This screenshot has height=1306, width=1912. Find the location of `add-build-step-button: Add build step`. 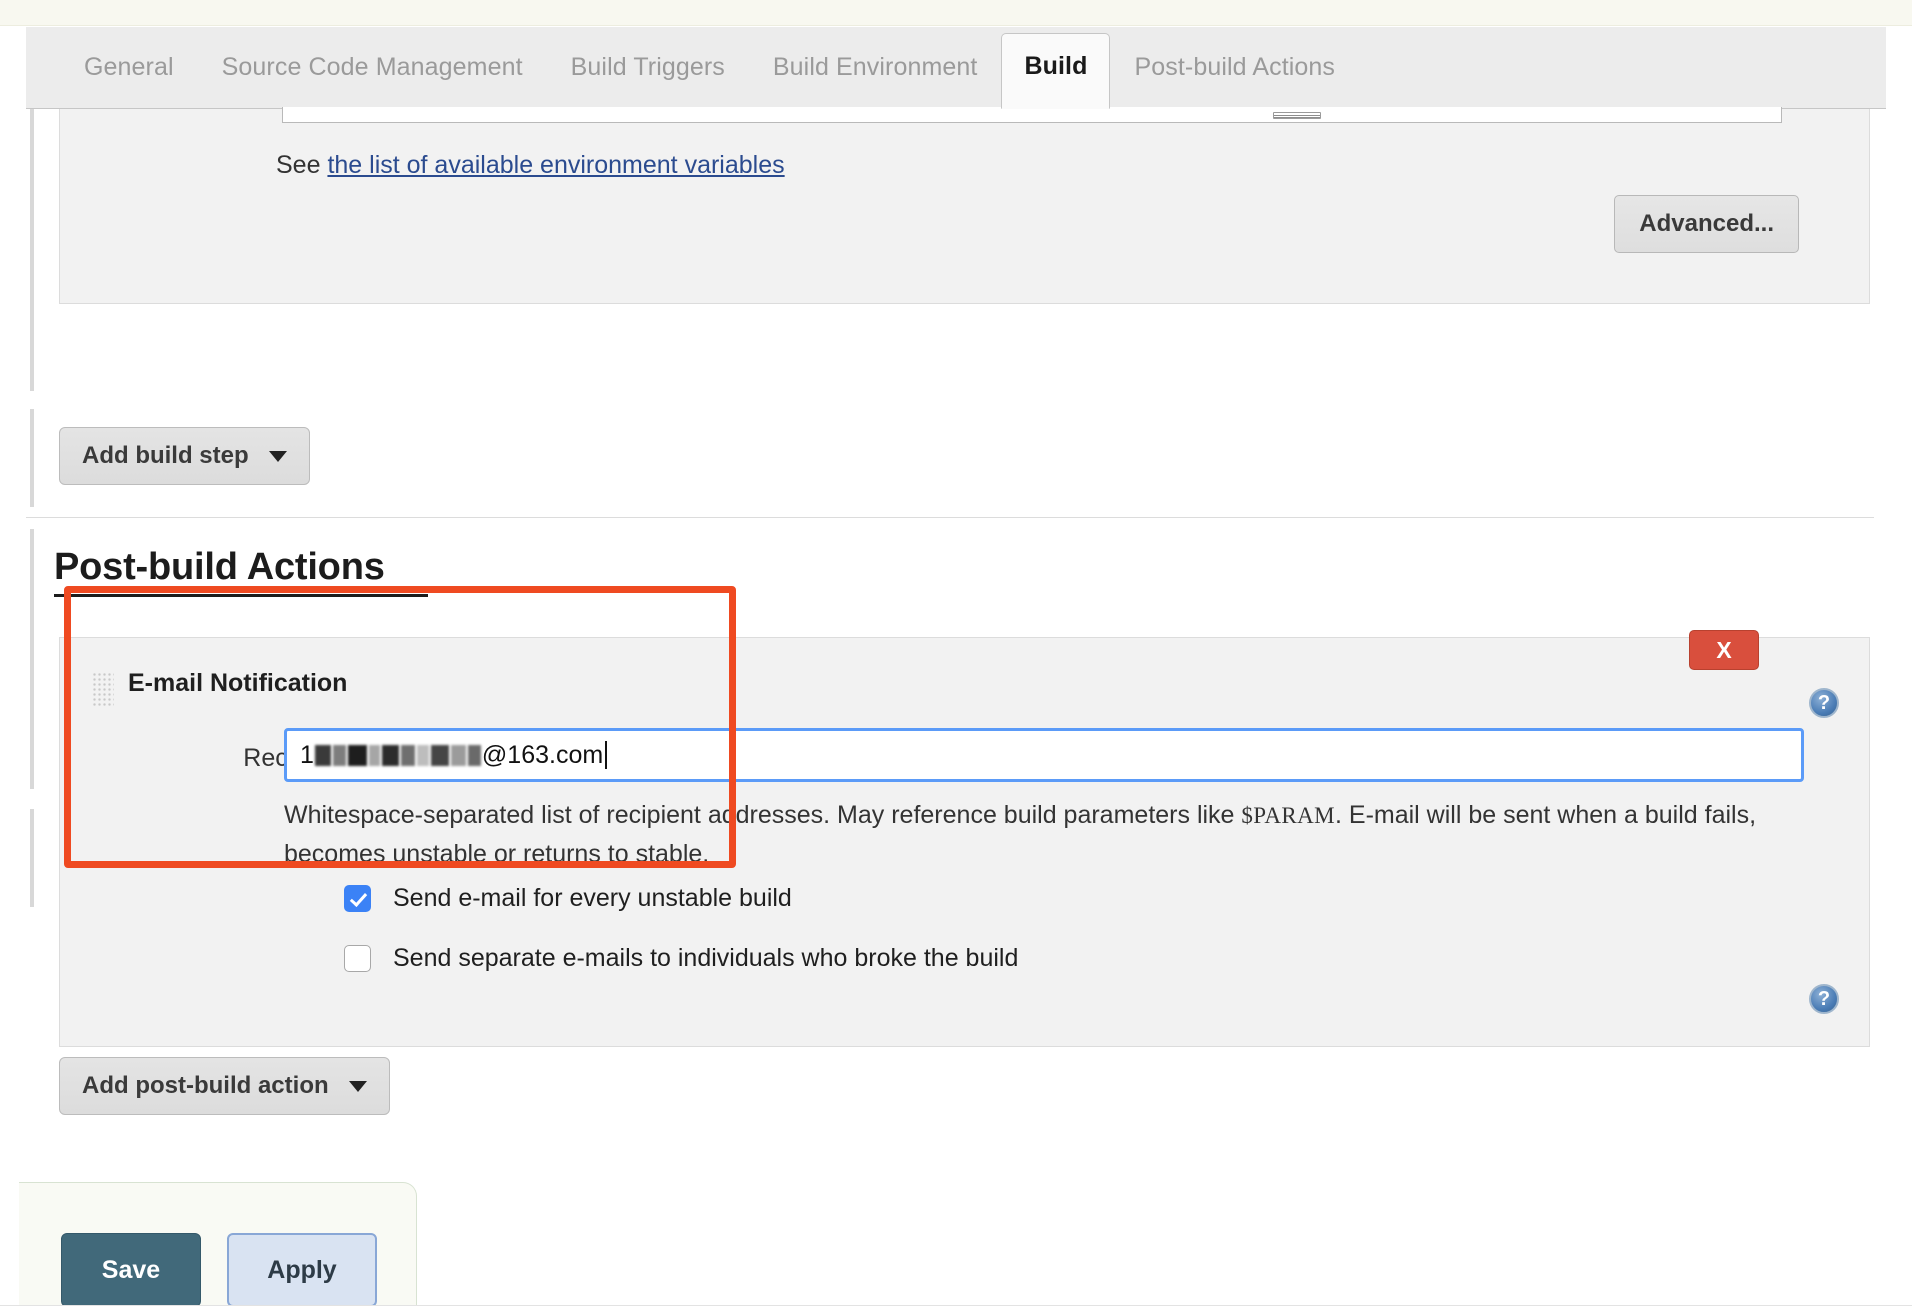

add-build-step-button: Add build step is located at coordinates (184, 456).